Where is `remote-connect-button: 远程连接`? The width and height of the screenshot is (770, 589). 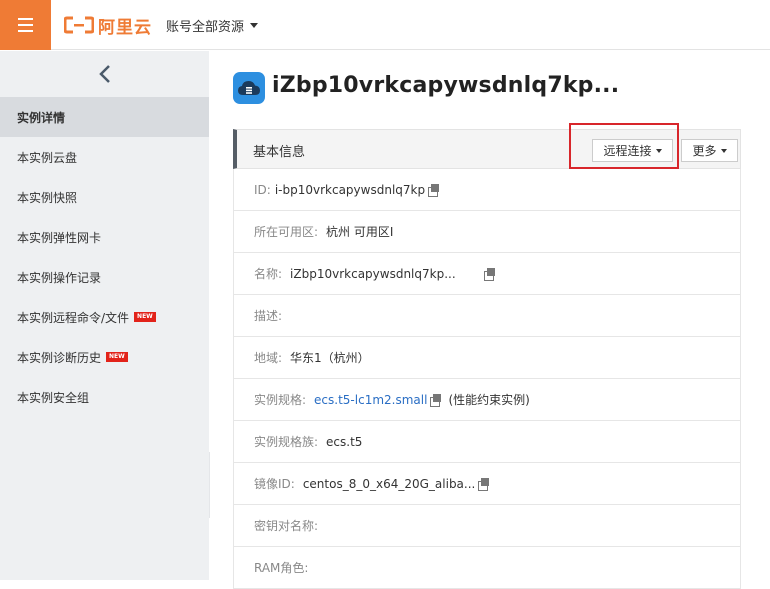
remote-connect-button: 远程连接 is located at coordinates (632, 150).